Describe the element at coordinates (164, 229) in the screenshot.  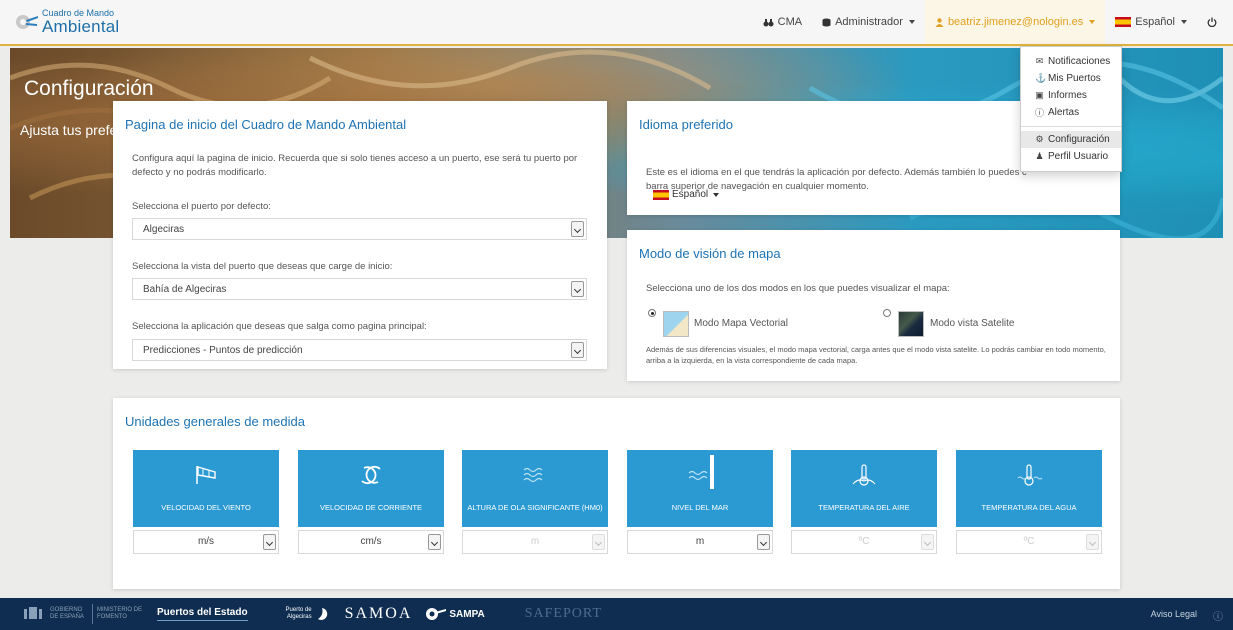
I see `port-select-value: Algeciras` at that location.